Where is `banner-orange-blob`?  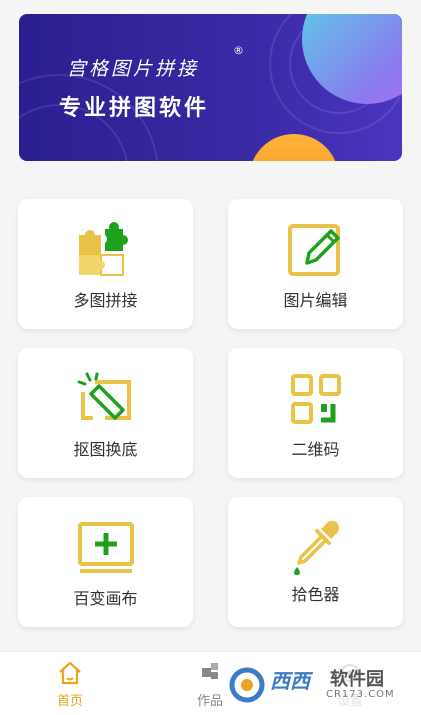 banner-orange-blob is located at coordinates (294, 147).